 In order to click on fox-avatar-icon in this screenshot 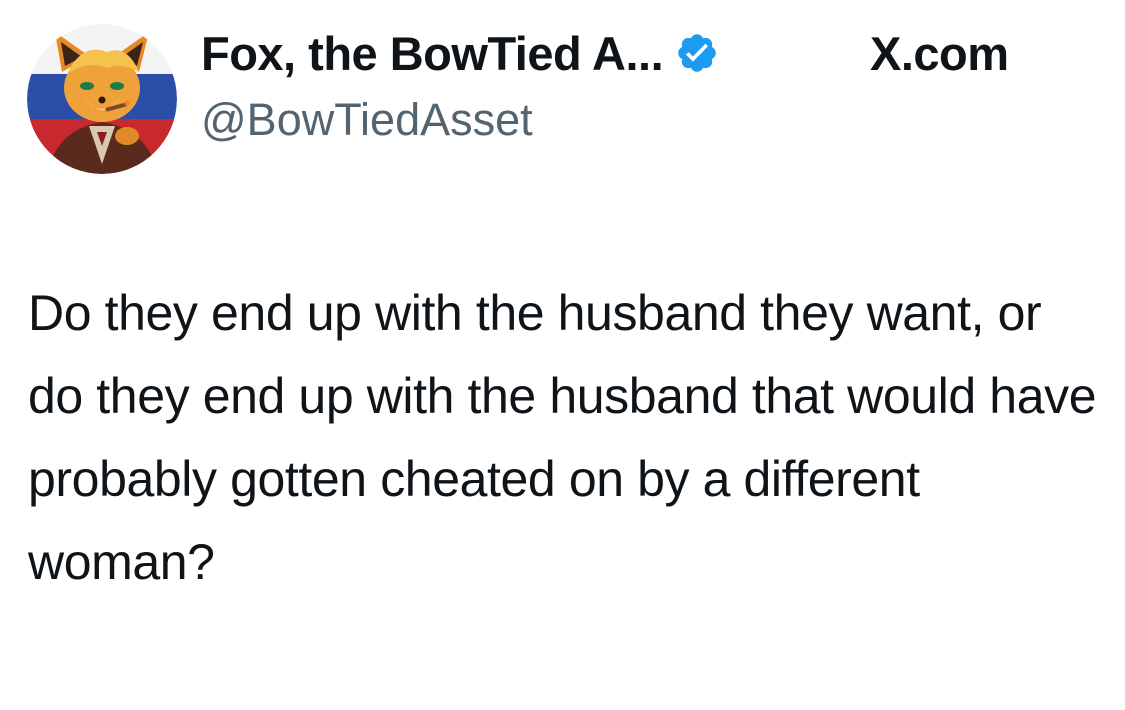, I will do `click(102, 99)`.